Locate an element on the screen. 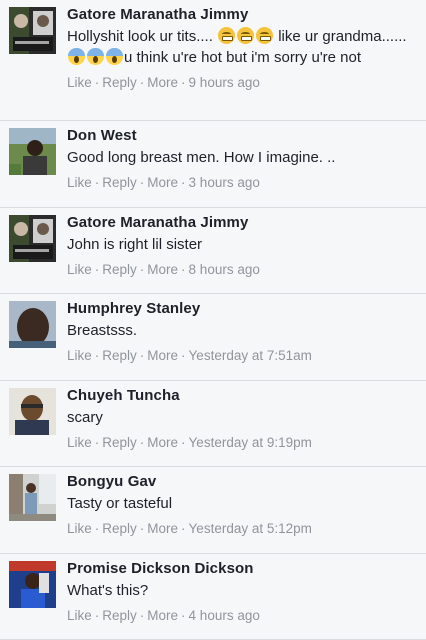 The height and width of the screenshot is (640, 426). commenter-name: Chuyeh Tuncha is located at coordinates (241, 396).